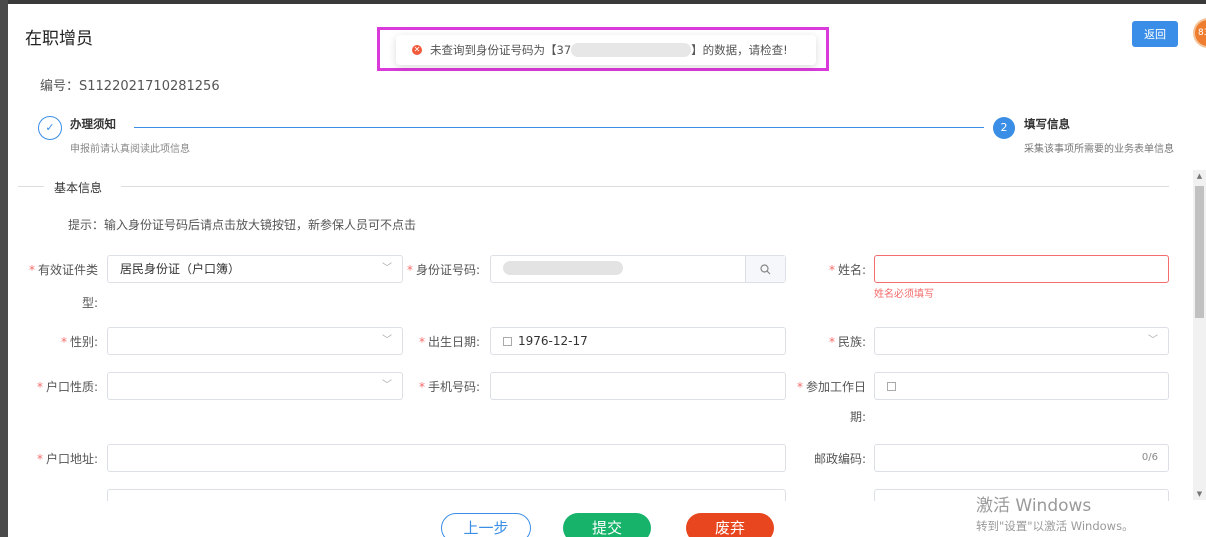 Image resolution: width=1206 pixels, height=537 pixels. Describe the element at coordinates (839, 459) in the screenshot. I see `postal-code-label: 邮政编码:` at that location.